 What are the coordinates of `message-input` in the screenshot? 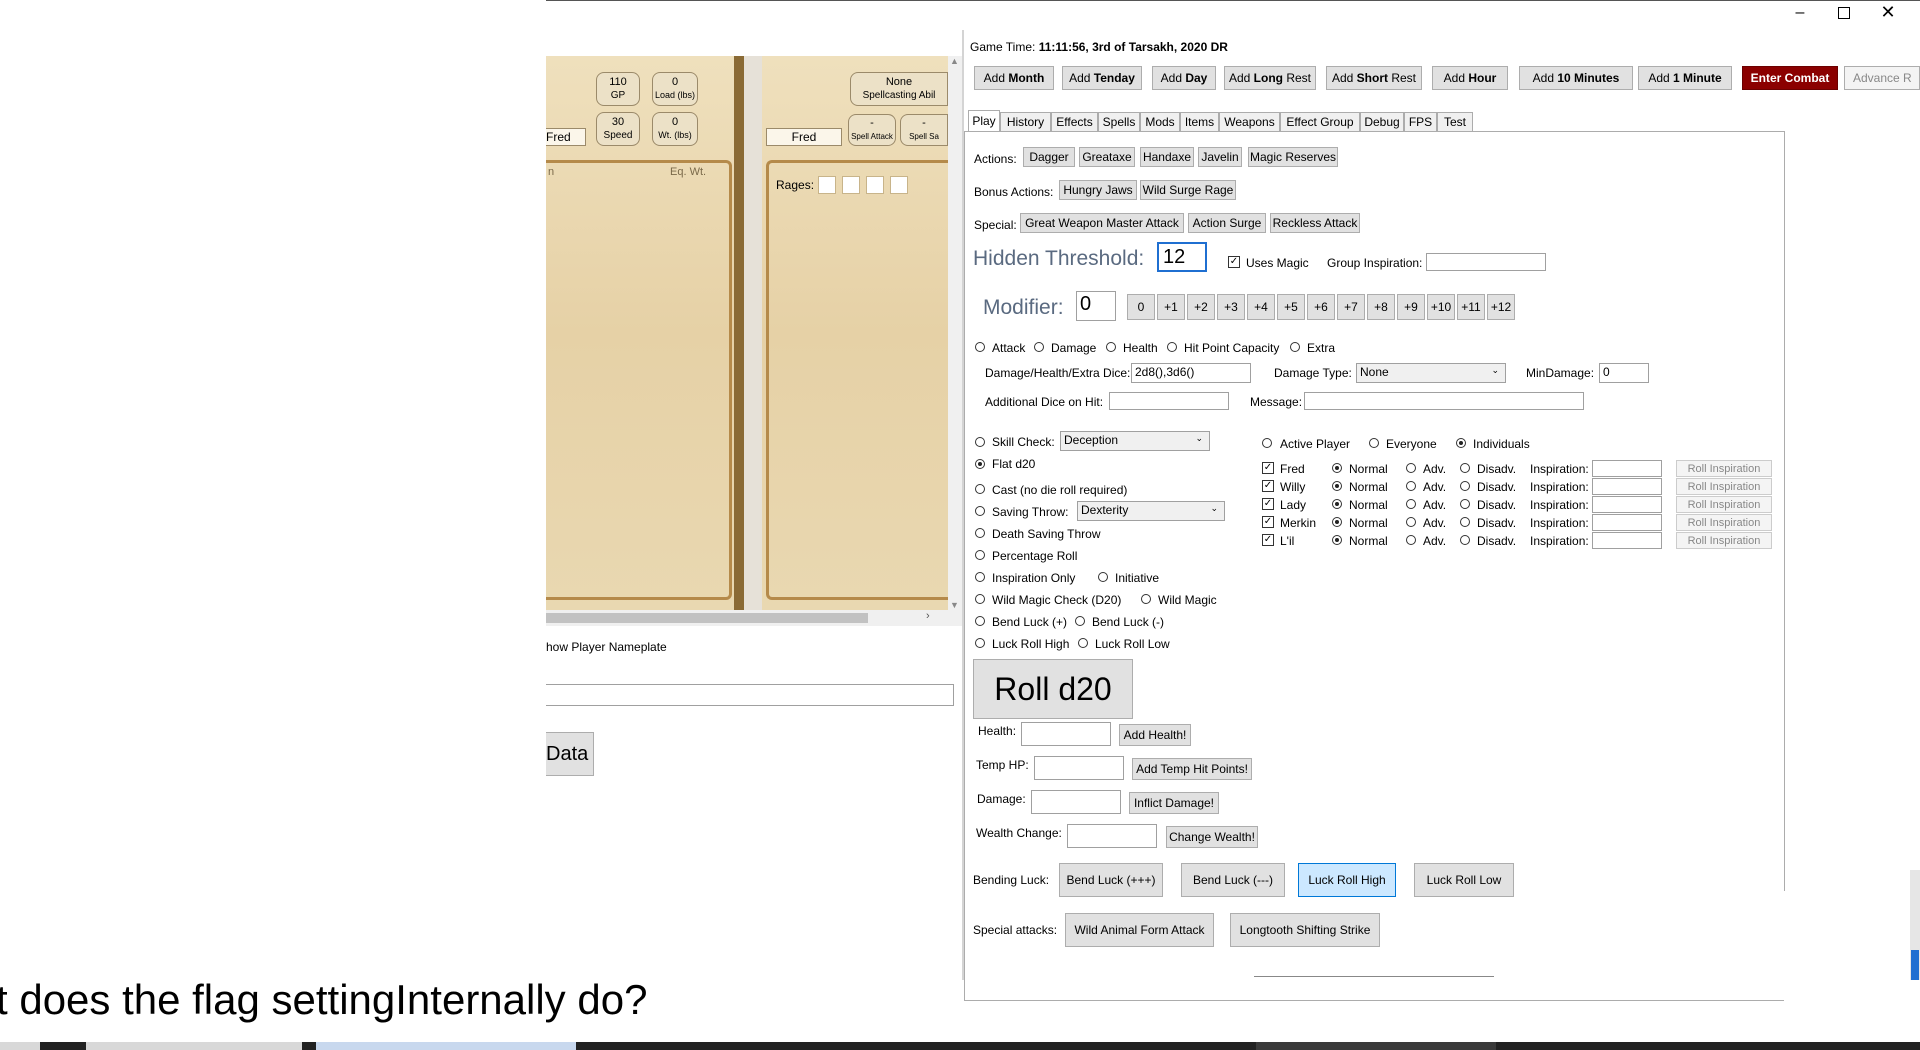 It's located at (1444, 401).